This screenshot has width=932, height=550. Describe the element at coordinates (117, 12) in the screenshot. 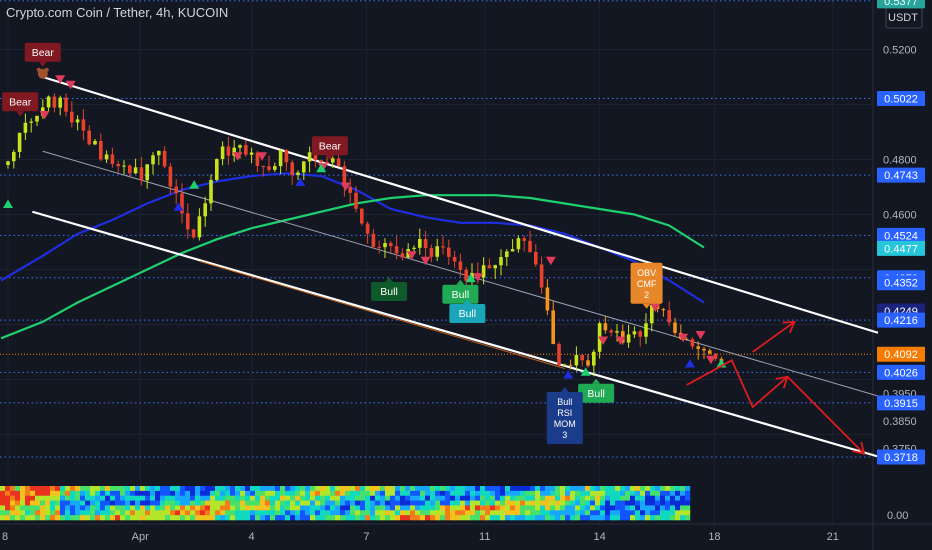

I see `chart-title: Crypto.com Coin / Tether, 4h, KUCOIN` at that location.